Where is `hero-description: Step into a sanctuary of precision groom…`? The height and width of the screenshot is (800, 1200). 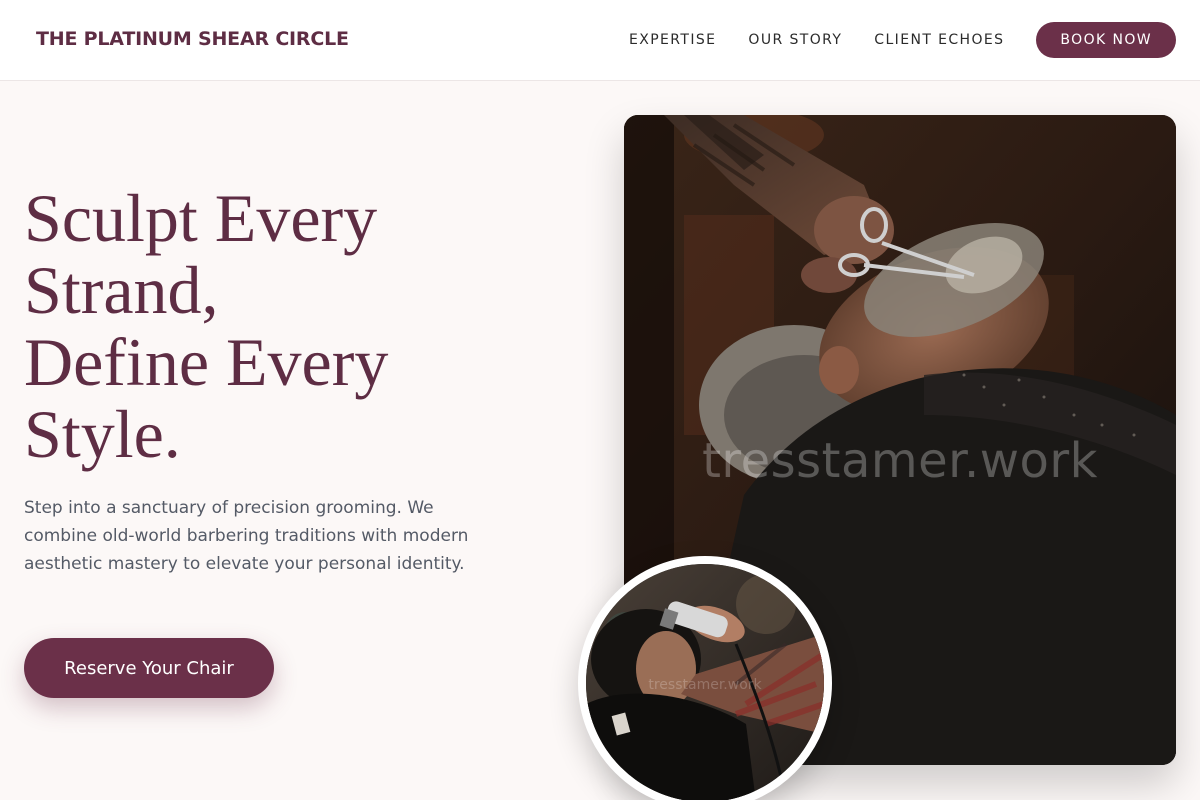 hero-description: Step into a sanctuary of precision groom… is located at coordinates (246, 536).